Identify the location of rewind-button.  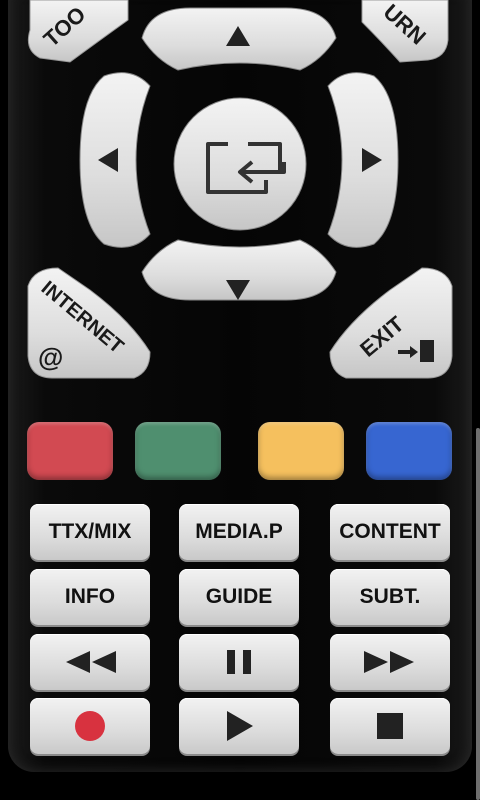
(90, 662).